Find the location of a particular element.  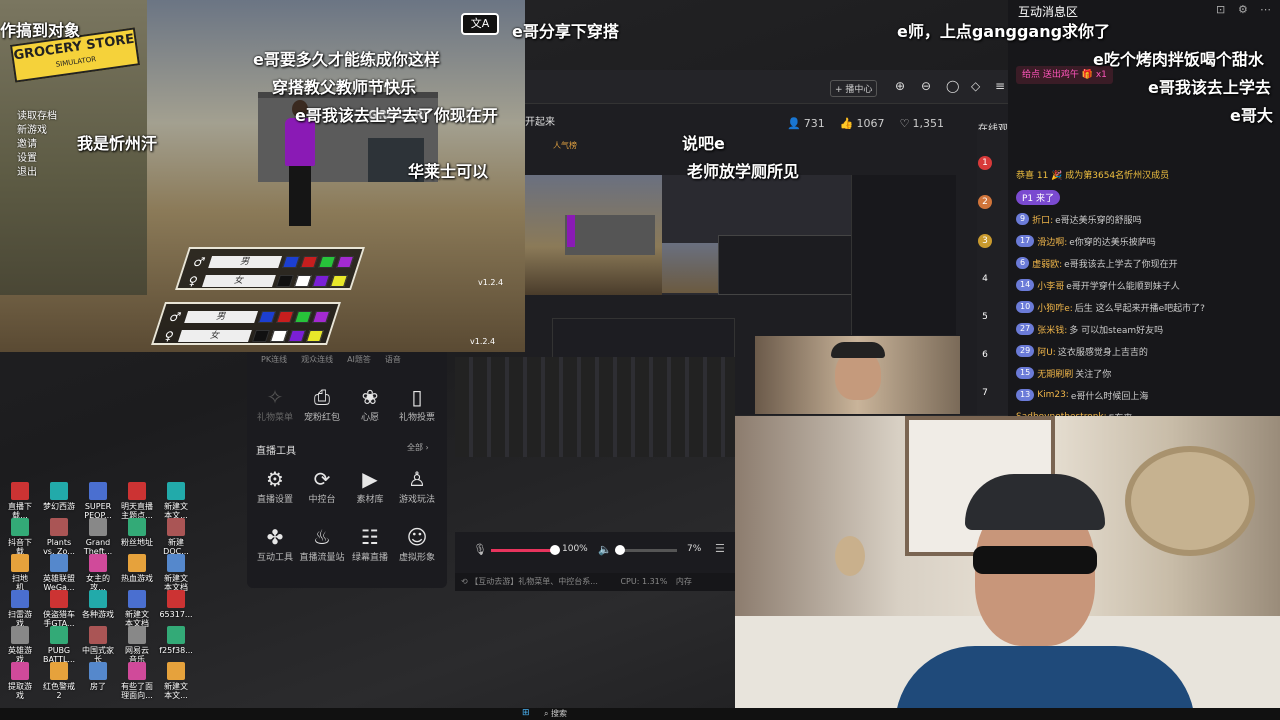

upload-icon: ⊕ is located at coordinates (900, 86).